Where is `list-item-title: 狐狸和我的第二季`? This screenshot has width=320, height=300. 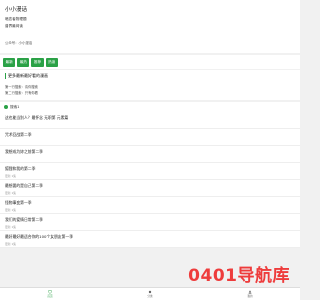
list-item-title: 狐狸和我的第二季 is located at coordinates (20, 168).